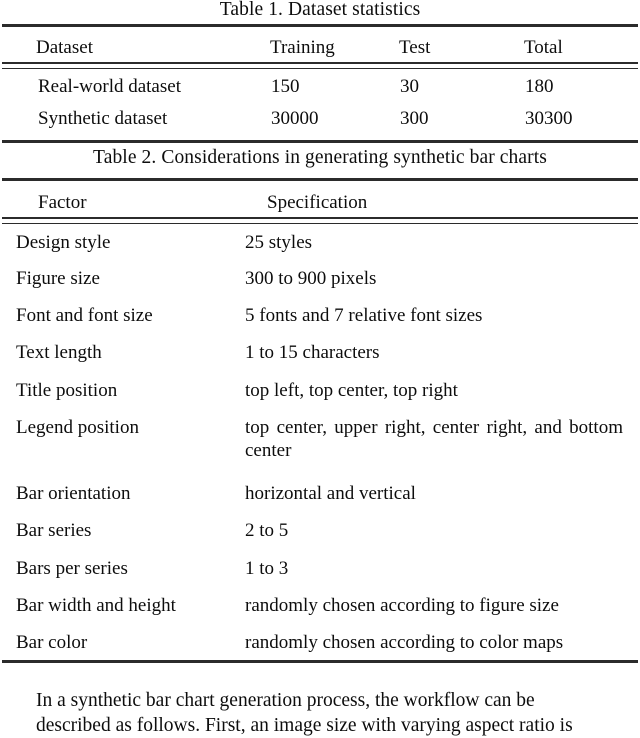  I want to click on table2-cell-factor: Title position, so click(67, 390).